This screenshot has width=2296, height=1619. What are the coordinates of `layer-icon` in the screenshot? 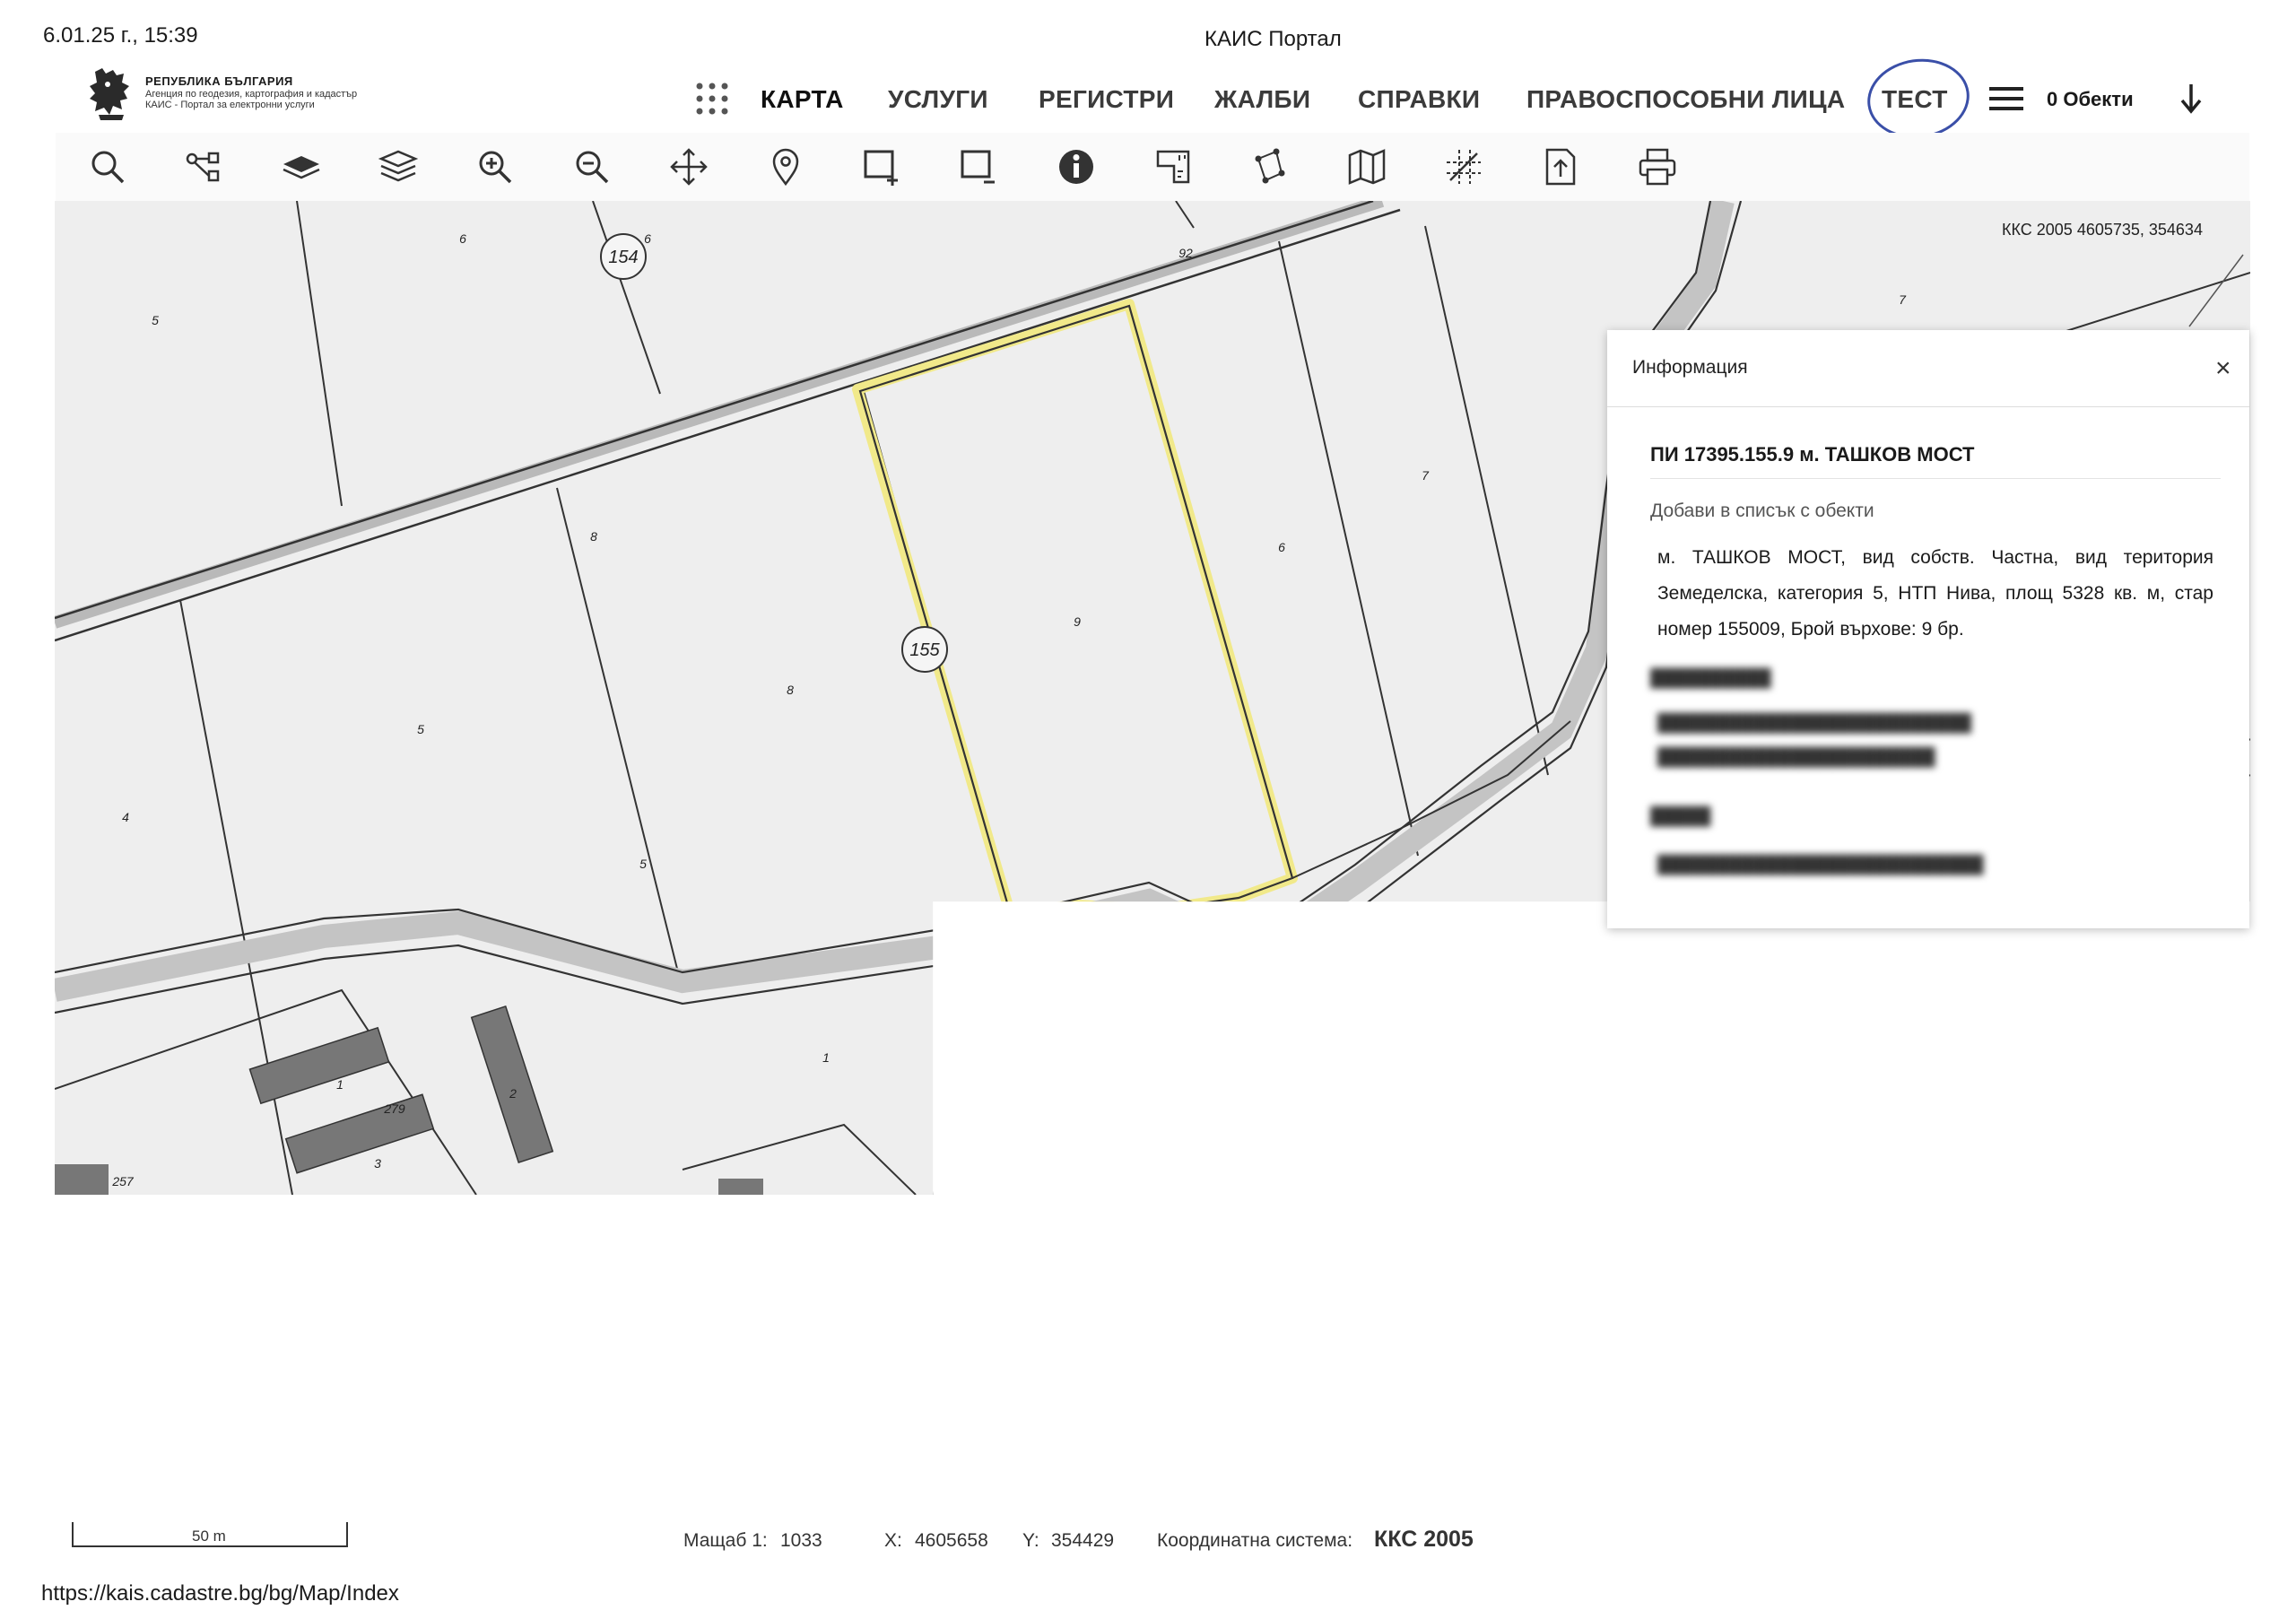 It's located at (301, 167).